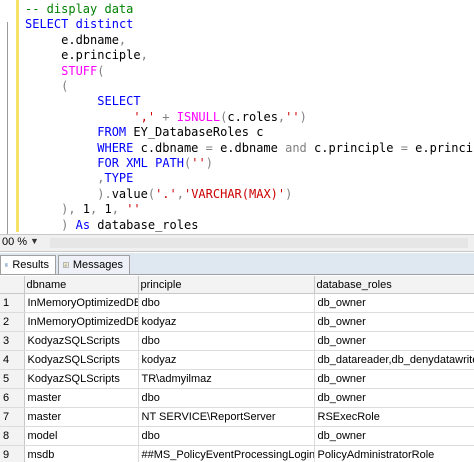 This screenshot has height=462, width=474. I want to click on code-token: FOR, so click(108, 163).